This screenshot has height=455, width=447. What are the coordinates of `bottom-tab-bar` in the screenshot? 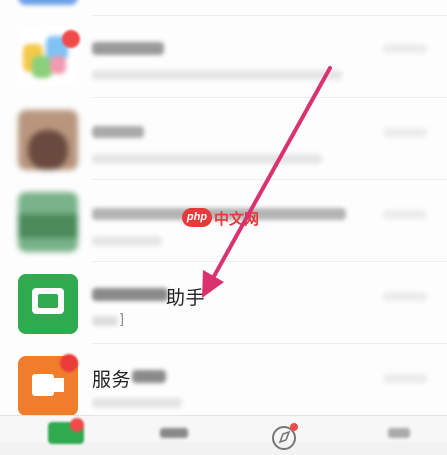 It's located at (223, 432).